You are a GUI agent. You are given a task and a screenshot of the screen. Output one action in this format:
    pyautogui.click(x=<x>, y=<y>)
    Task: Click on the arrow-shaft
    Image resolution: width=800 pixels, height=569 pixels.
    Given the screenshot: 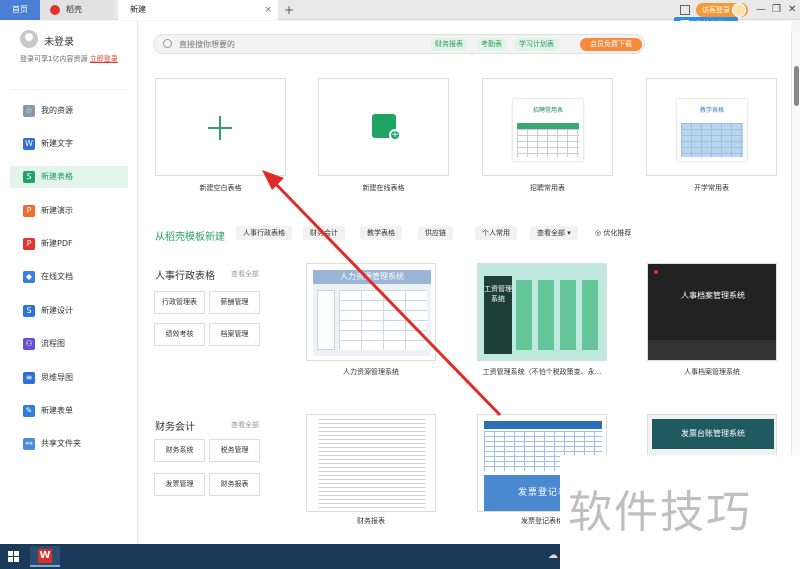 What is the action you would take?
    pyautogui.click(x=385, y=296)
    